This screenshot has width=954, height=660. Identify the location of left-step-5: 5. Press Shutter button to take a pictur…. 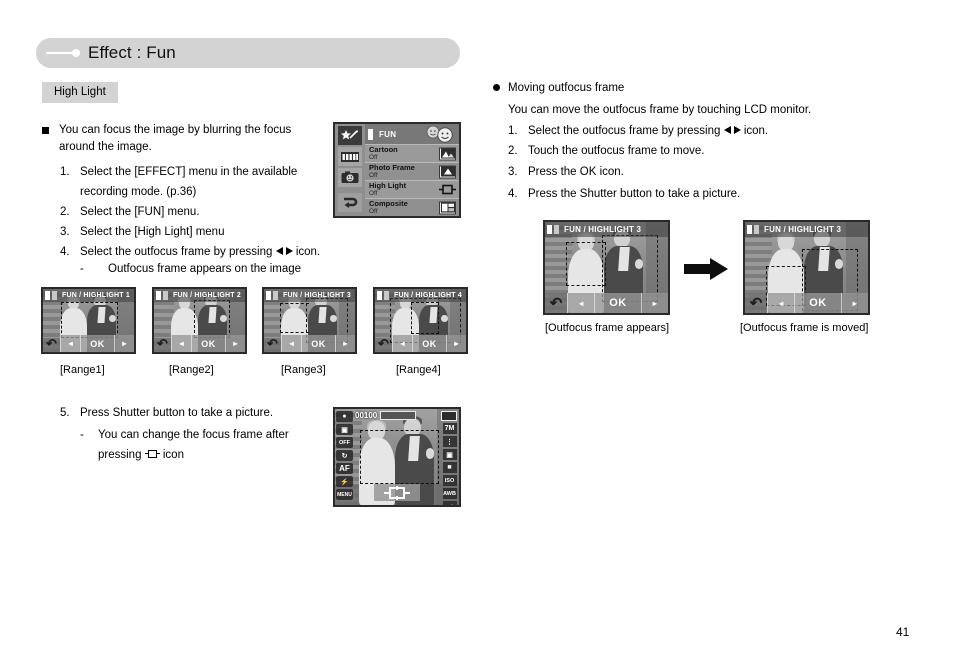
(195, 434).